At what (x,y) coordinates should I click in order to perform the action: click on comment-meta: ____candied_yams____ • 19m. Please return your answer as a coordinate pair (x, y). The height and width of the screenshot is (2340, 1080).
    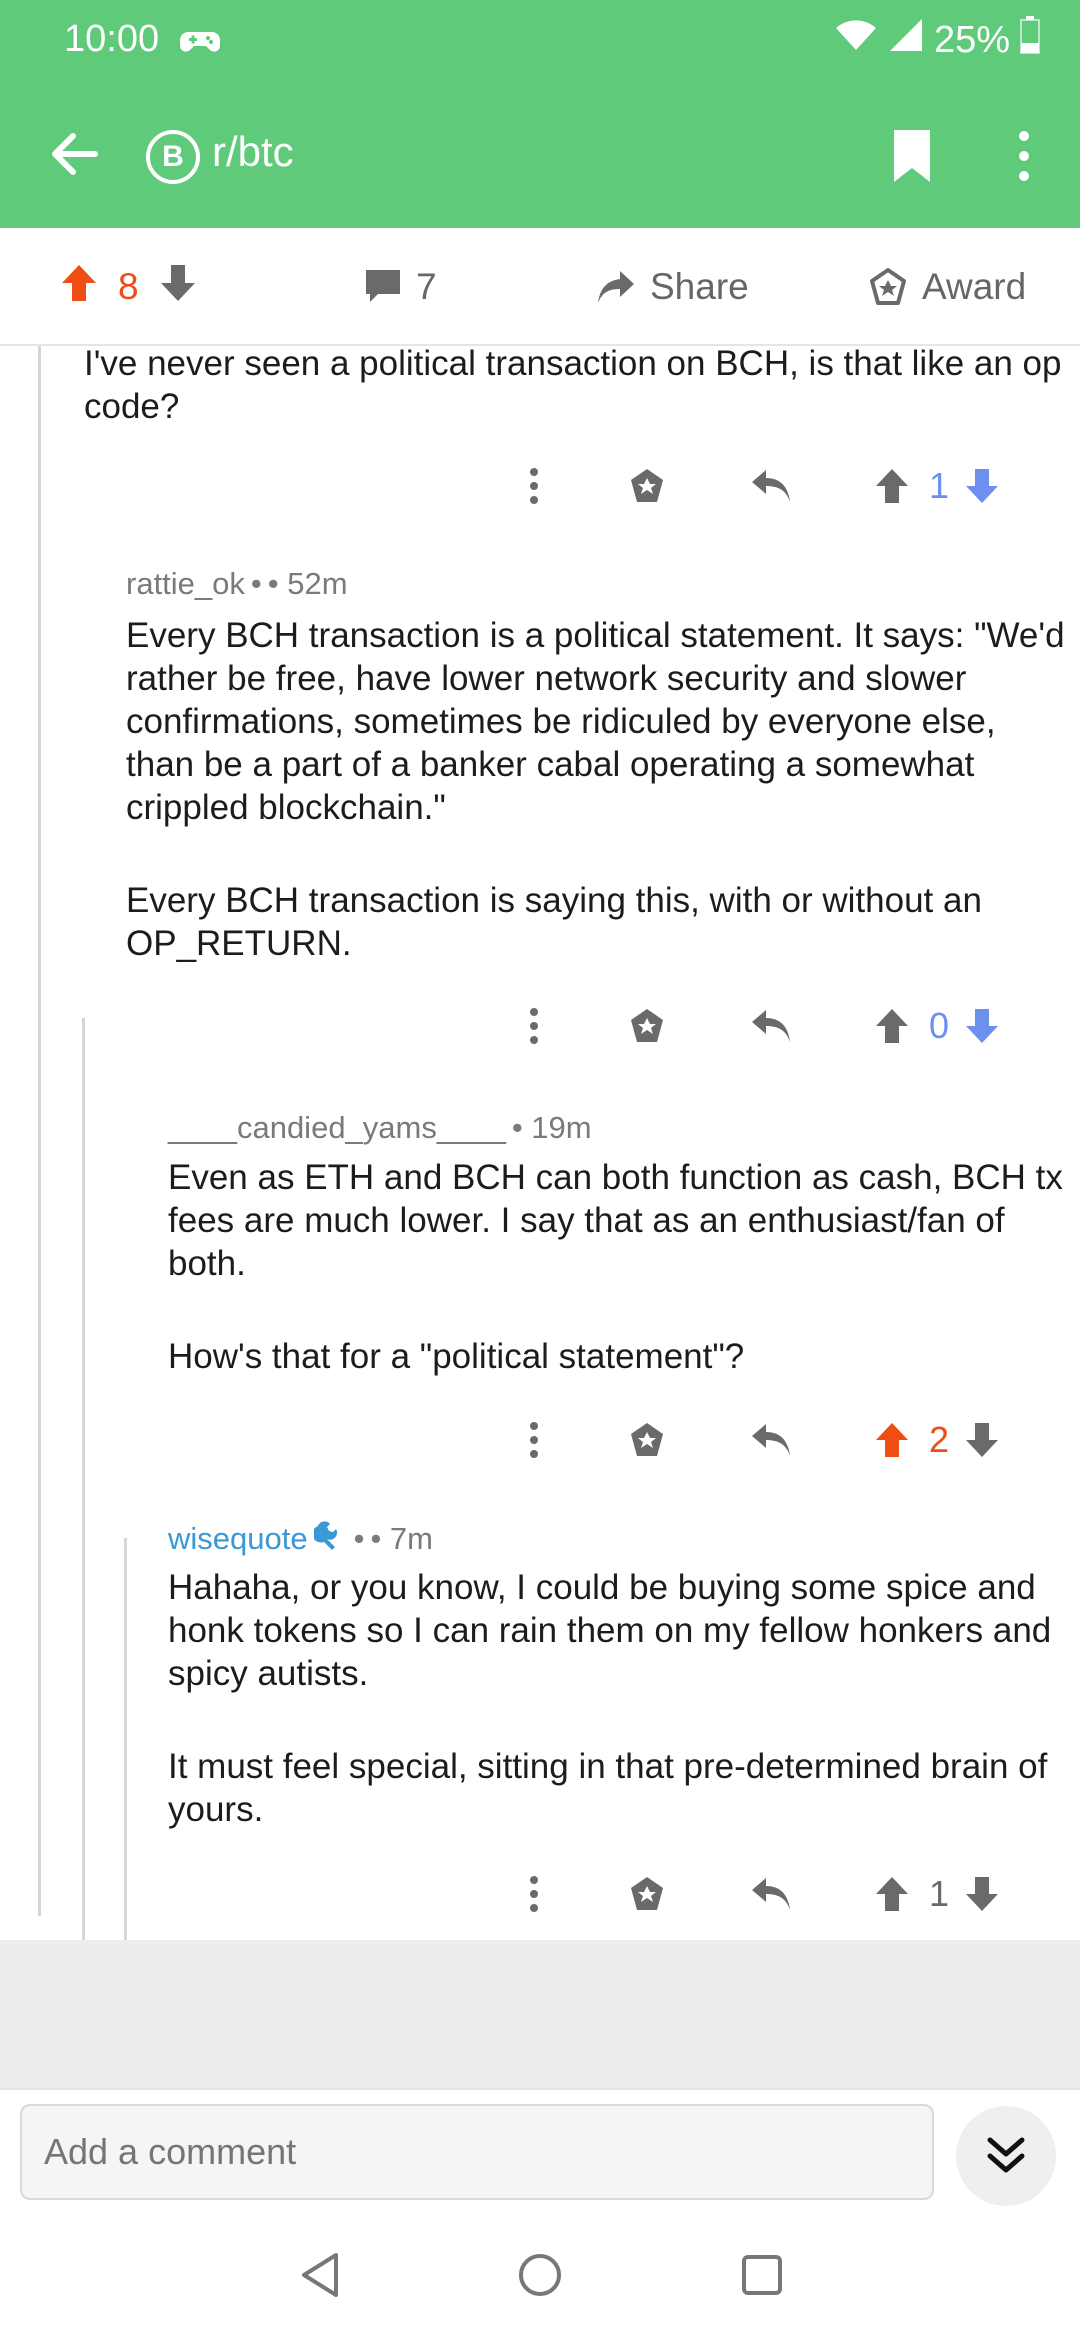
    Looking at the image, I should click on (380, 1128).